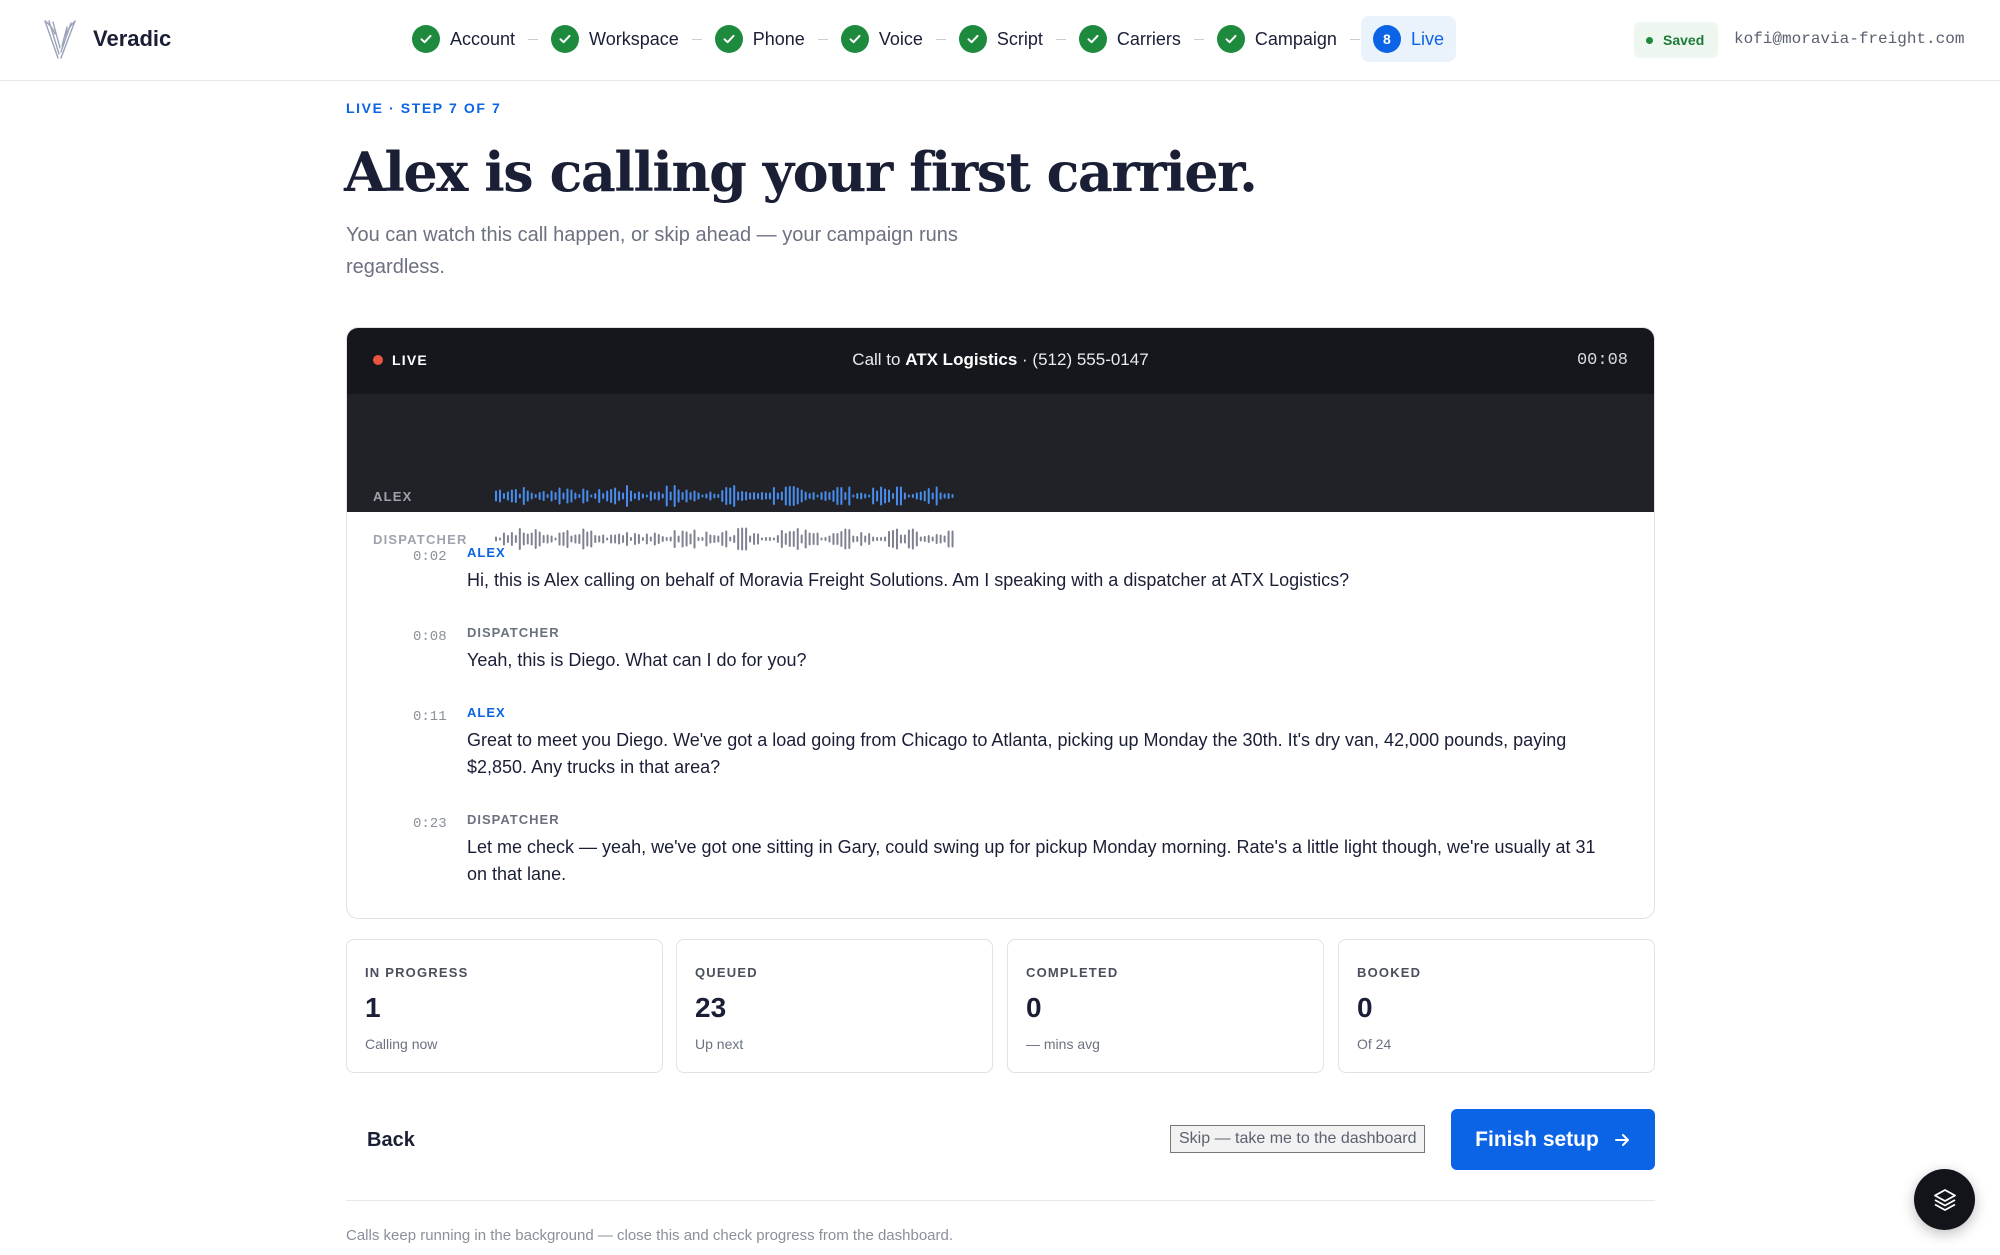 Image resolution: width=2000 pixels, height=1255 pixels. I want to click on stat-card-completed: COMPLETED 0 — mins avg, so click(1165, 1006).